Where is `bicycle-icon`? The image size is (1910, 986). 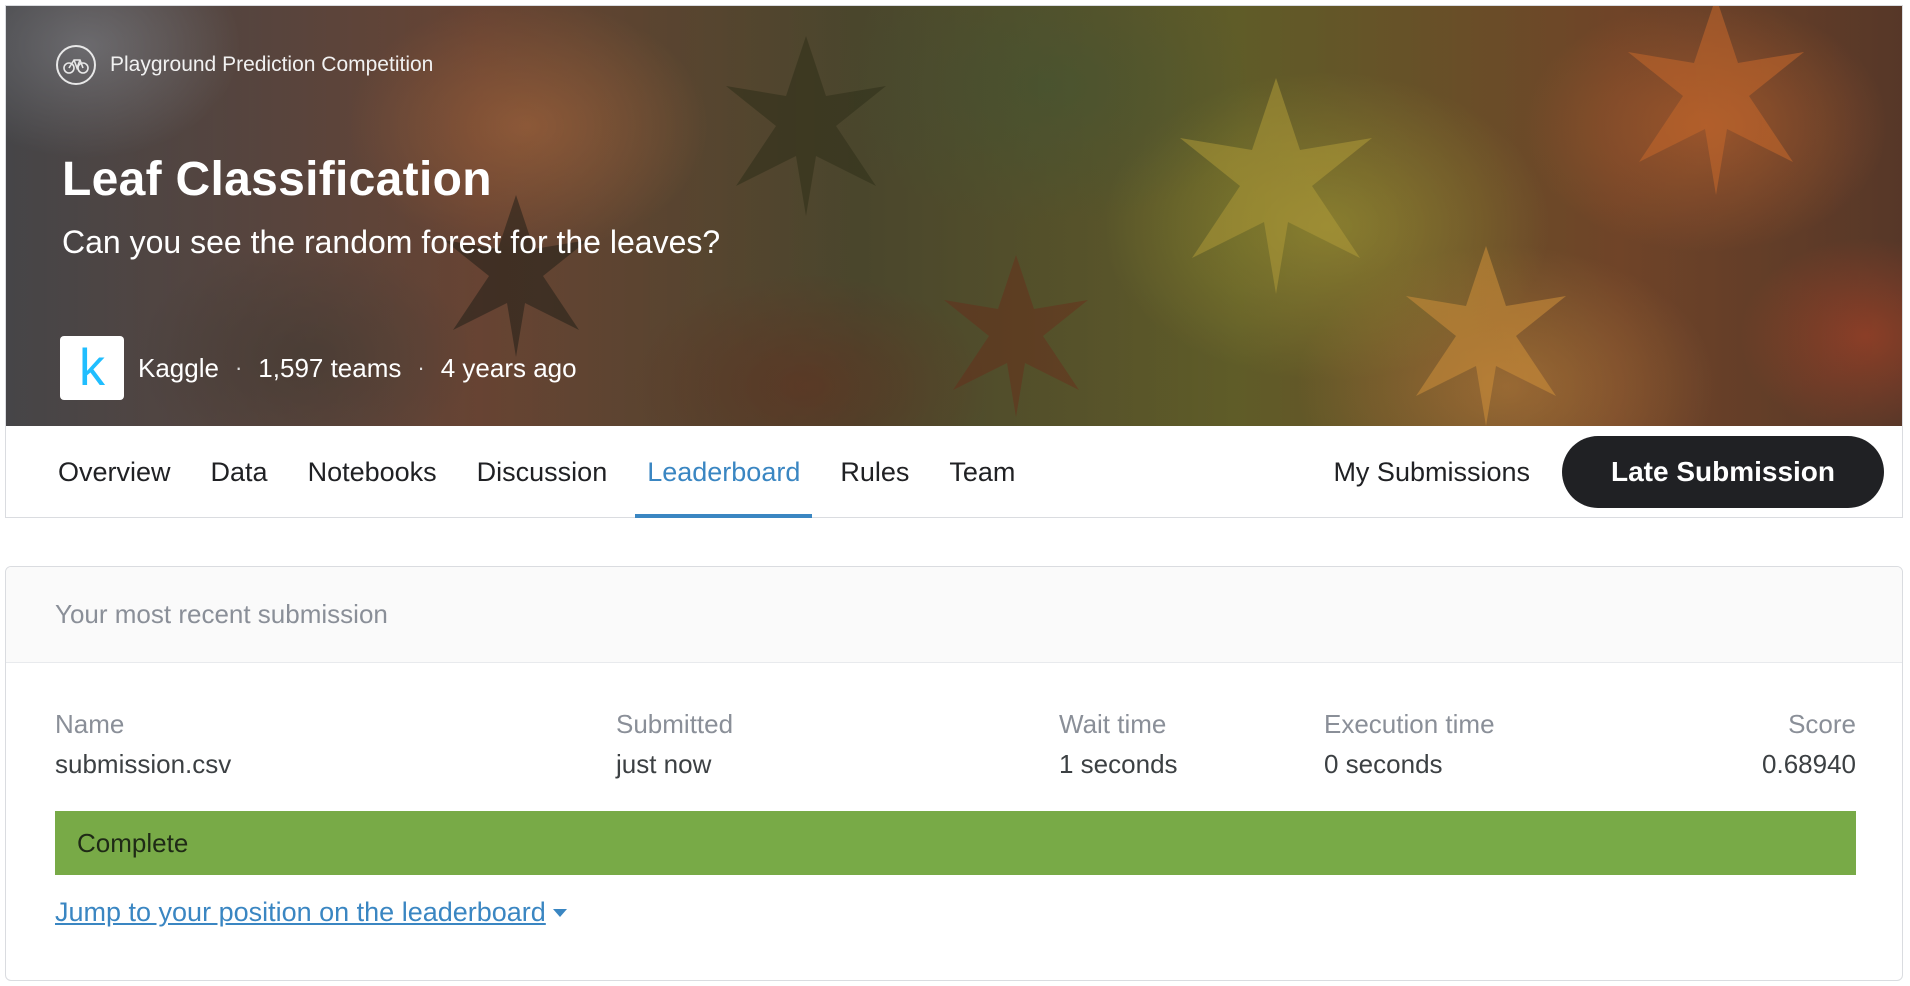 bicycle-icon is located at coordinates (76, 65).